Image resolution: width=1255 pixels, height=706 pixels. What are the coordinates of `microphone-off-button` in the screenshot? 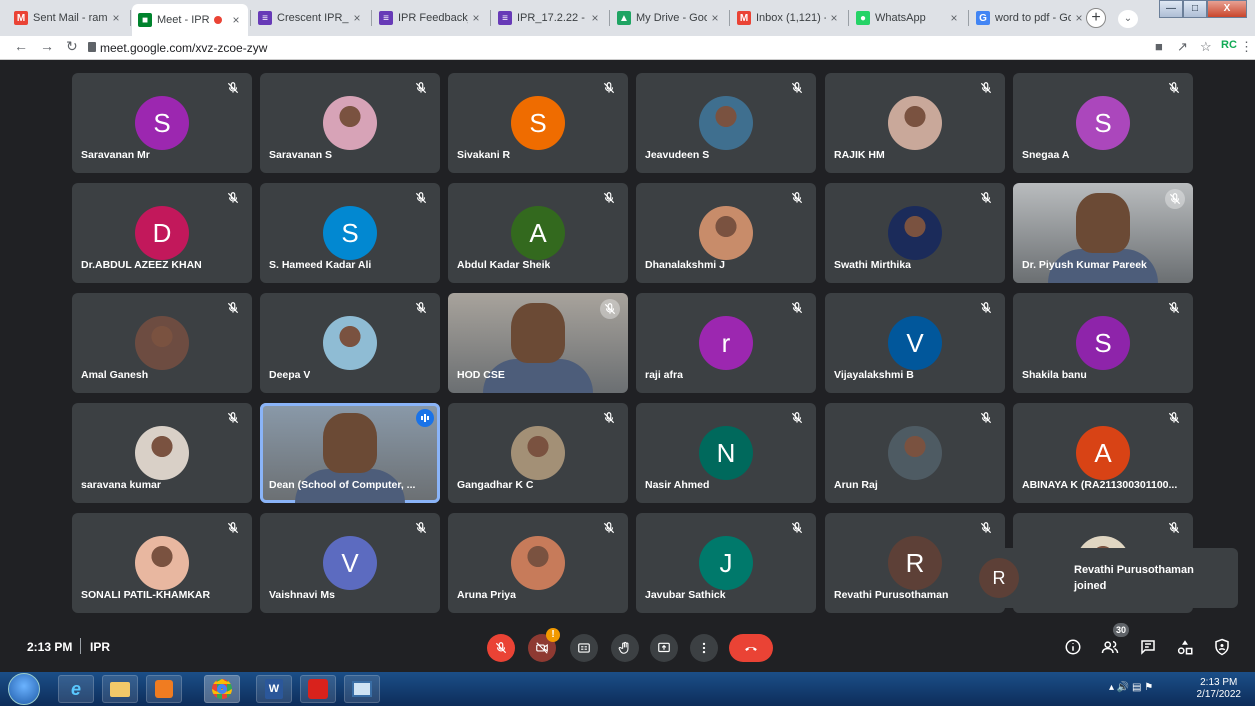 It's located at (501, 648).